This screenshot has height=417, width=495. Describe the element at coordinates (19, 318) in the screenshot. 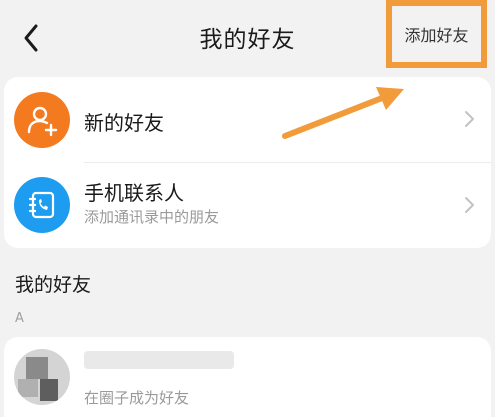

I see `index-letter: A` at that location.